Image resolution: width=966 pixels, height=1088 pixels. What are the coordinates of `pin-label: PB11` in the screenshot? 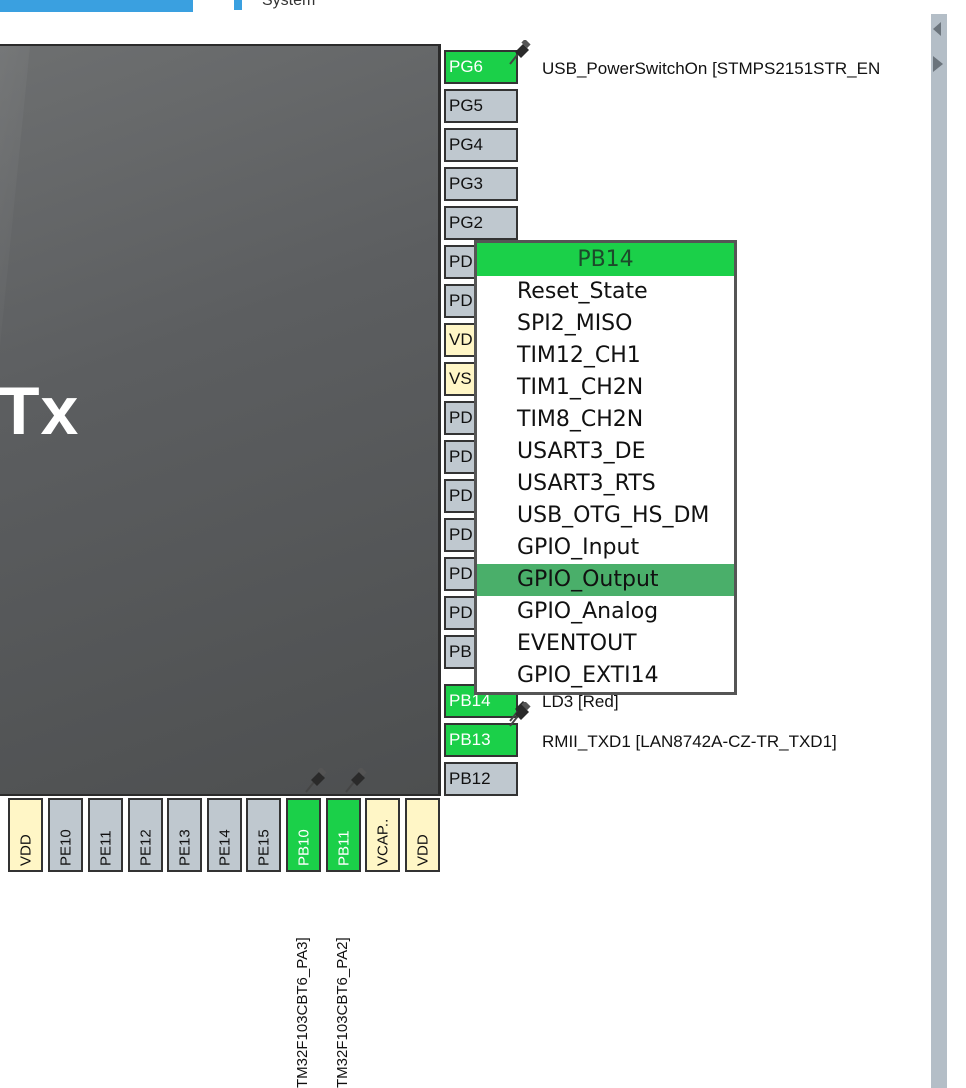 It's located at (343, 848).